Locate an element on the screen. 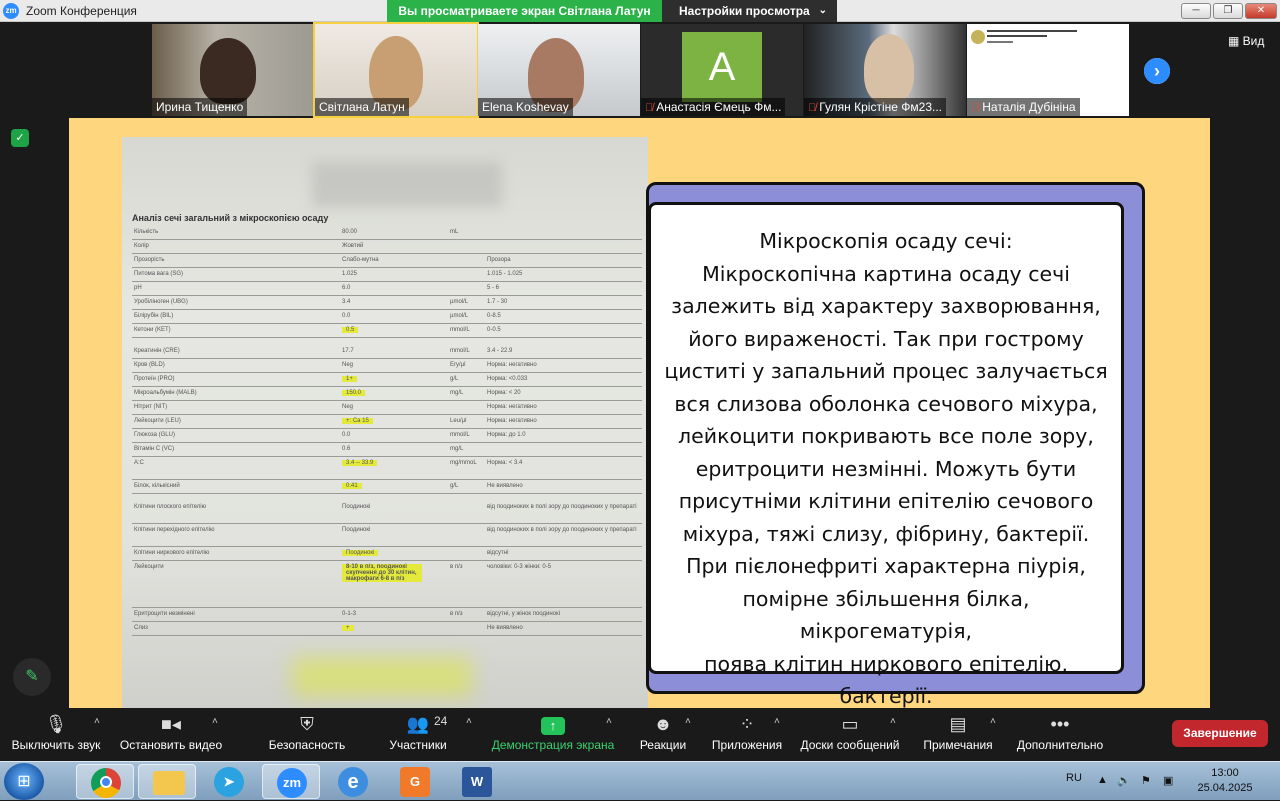 The height and width of the screenshot is (801, 1280). folder-icon is located at coordinates (169, 783).